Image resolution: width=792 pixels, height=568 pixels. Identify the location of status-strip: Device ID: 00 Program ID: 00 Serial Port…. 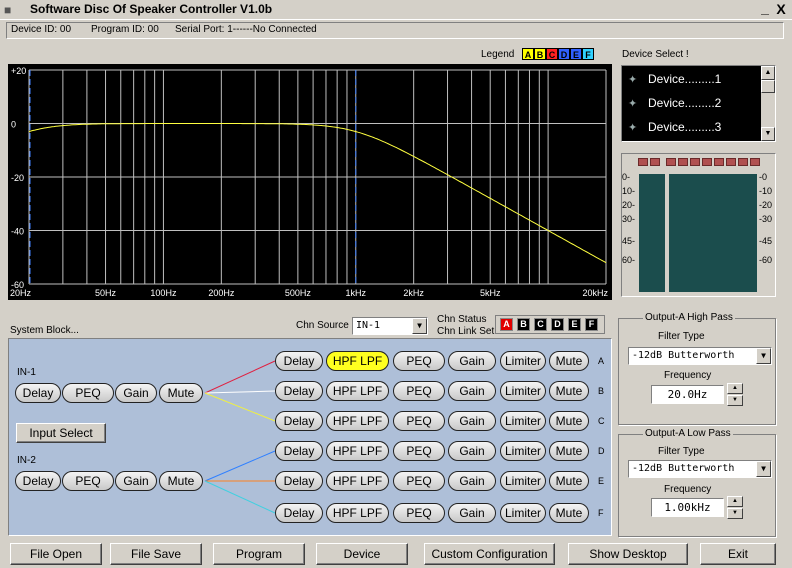
(395, 30).